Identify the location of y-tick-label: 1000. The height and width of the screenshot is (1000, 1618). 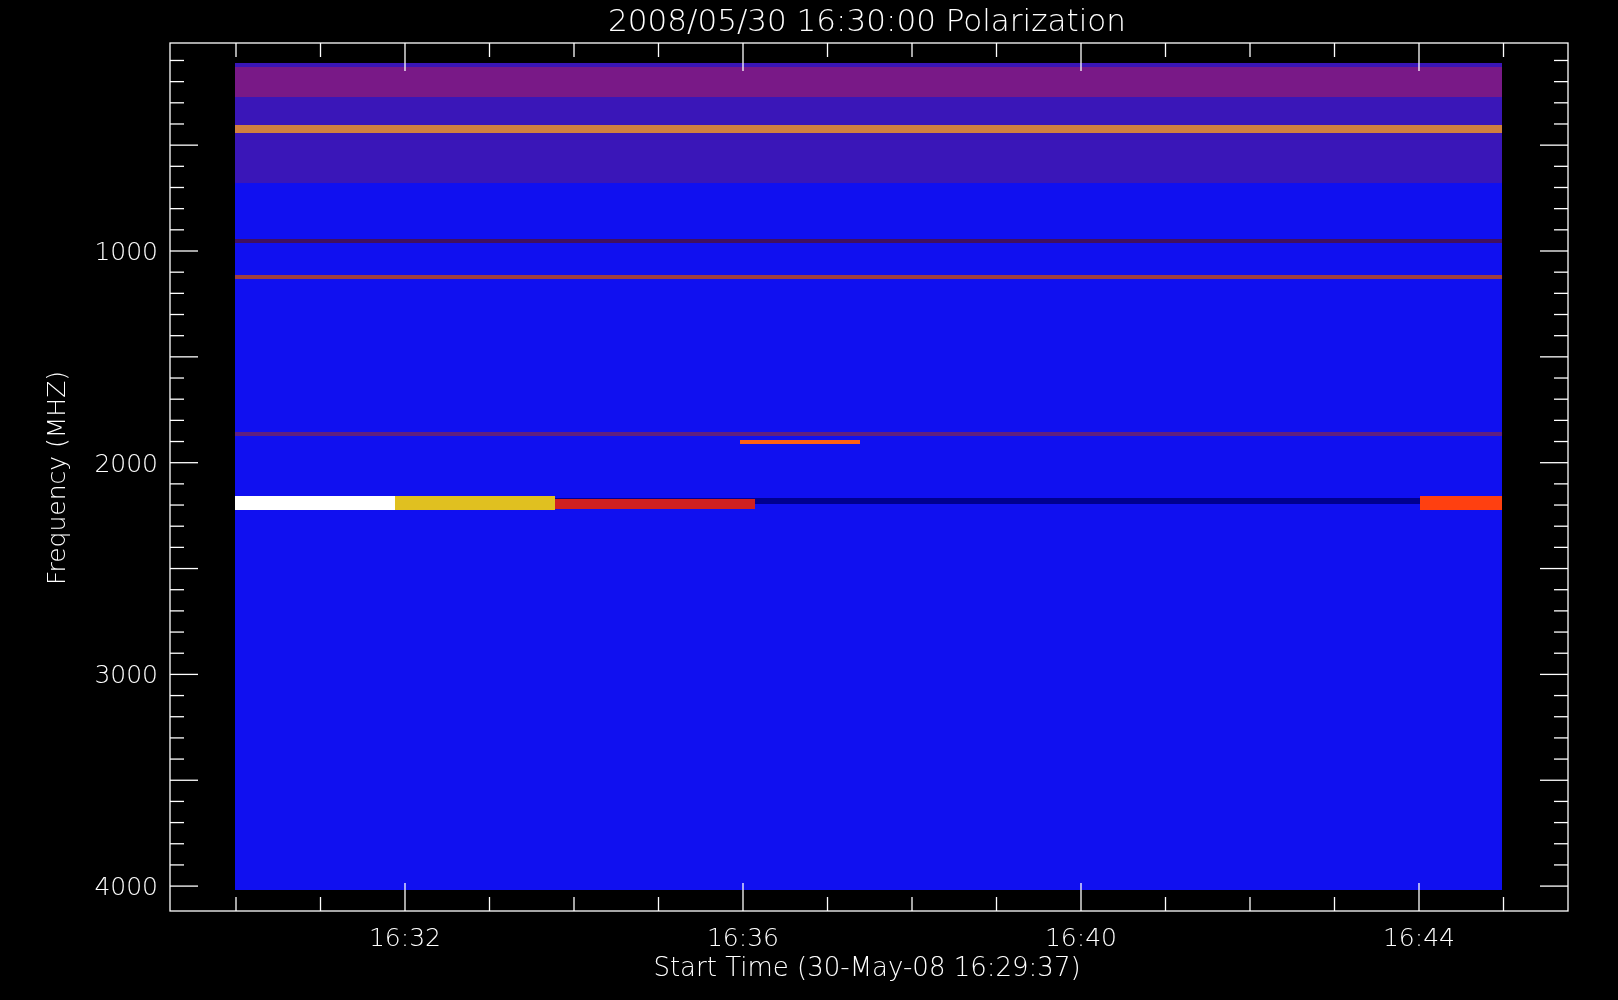
(126, 251).